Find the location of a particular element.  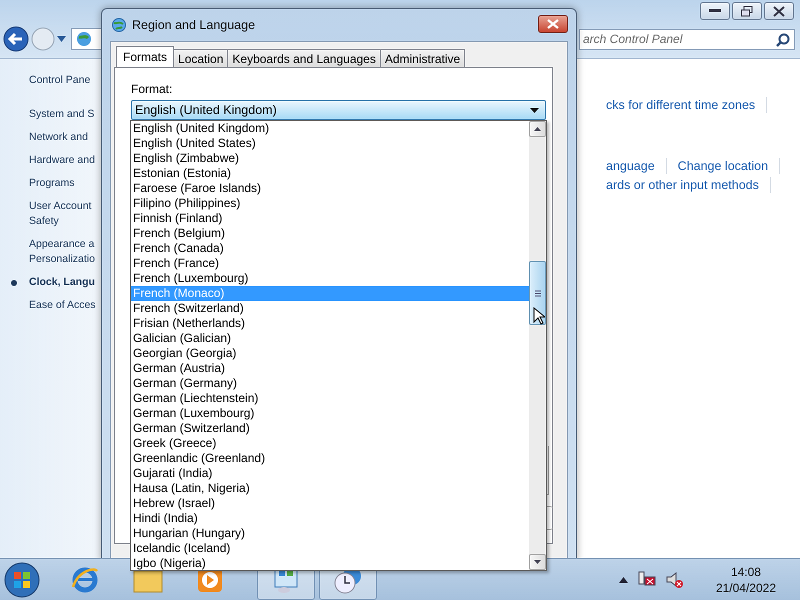

minimize-button is located at coordinates (715, 11).